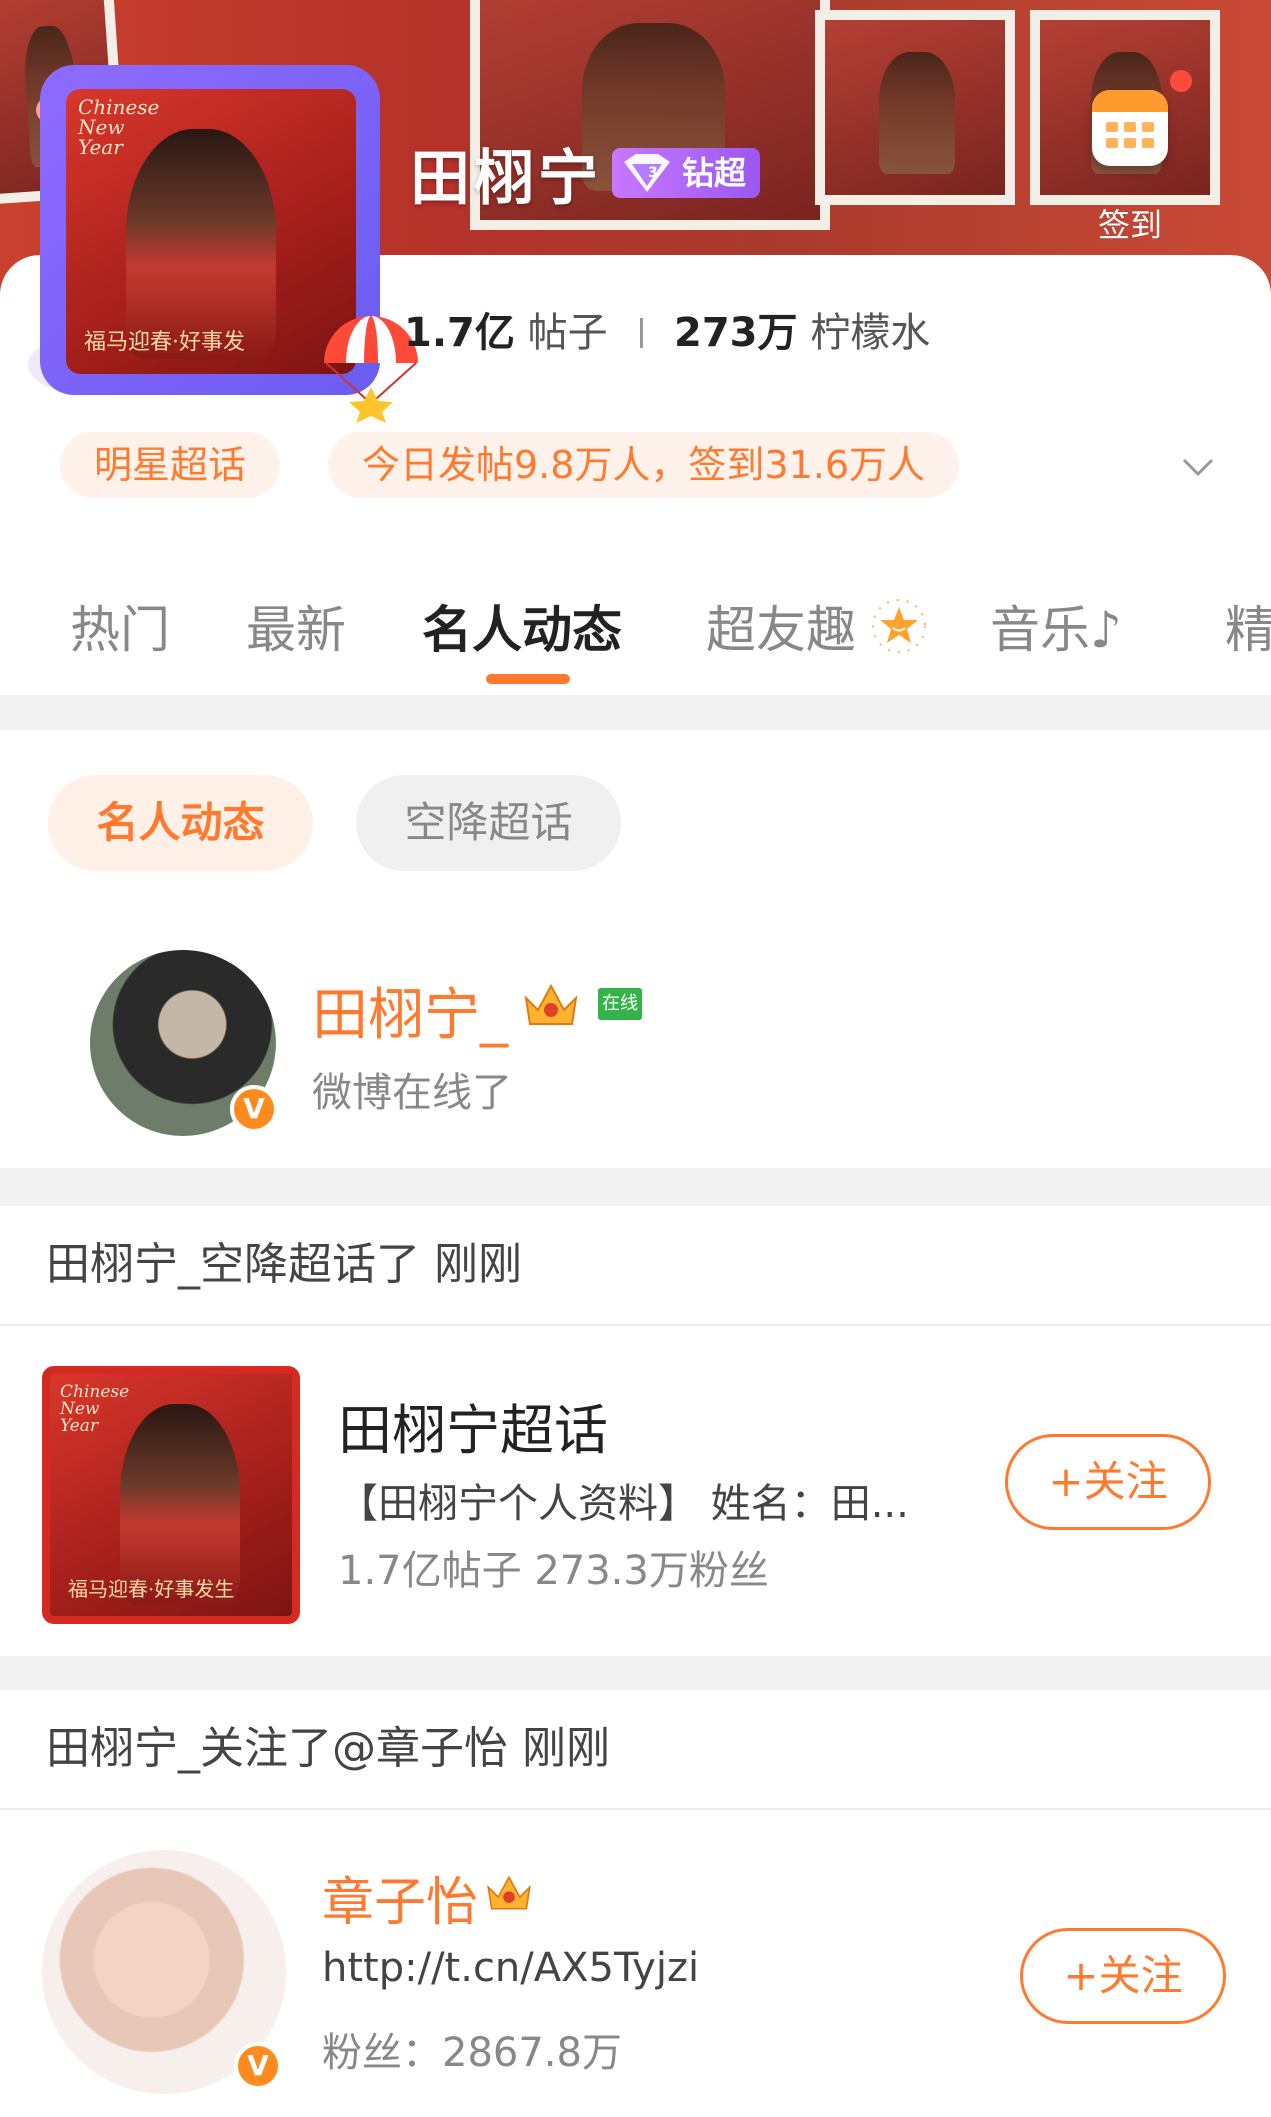 The image size is (1271, 2117). I want to click on topic-meta: 1.7亿帖子 273.3万粉丝, so click(553, 1571).